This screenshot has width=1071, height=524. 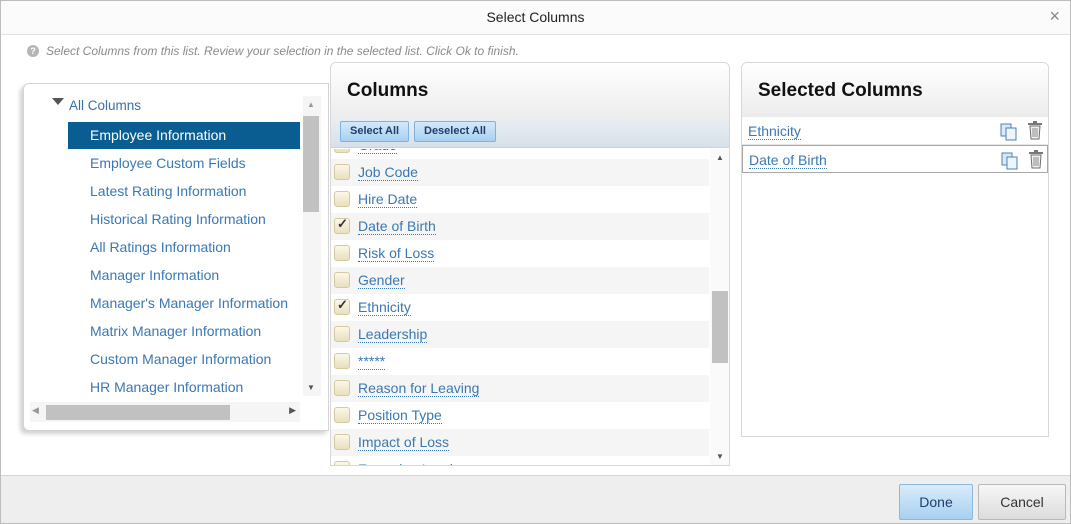 I want to click on column-row: ✓ Date of Birth, so click(x=520, y=226).